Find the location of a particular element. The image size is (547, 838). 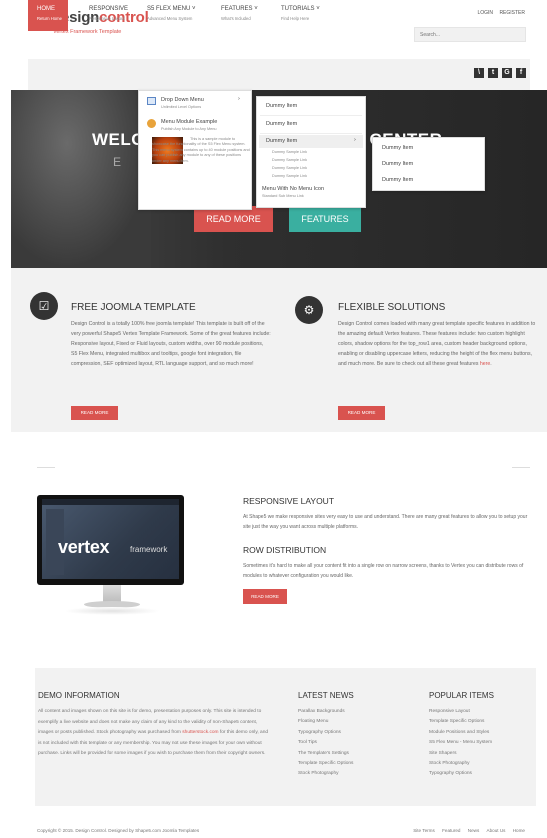

footer-heading: POPULAR ITEMS is located at coordinates (461, 695).